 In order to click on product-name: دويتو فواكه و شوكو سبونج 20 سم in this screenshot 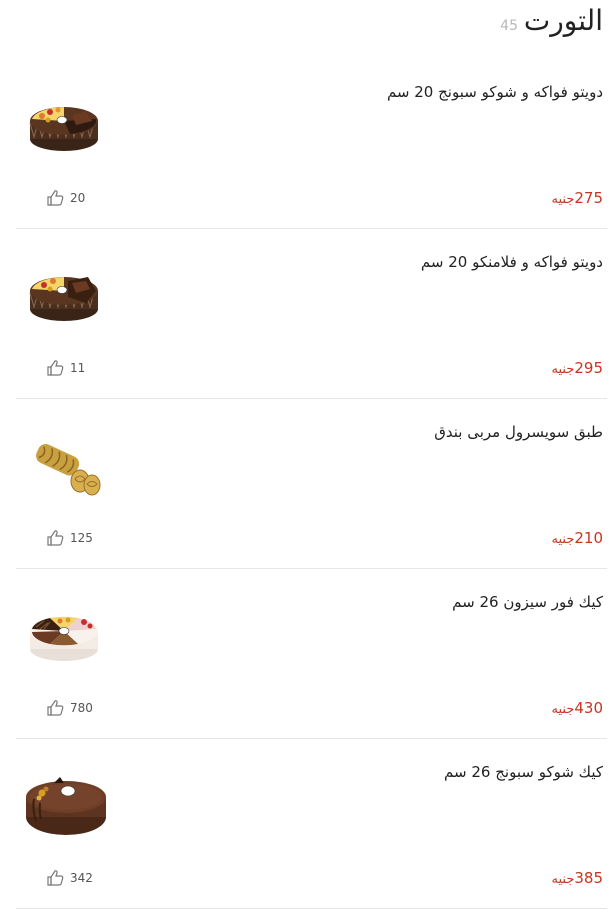, I will do `click(495, 92)`.